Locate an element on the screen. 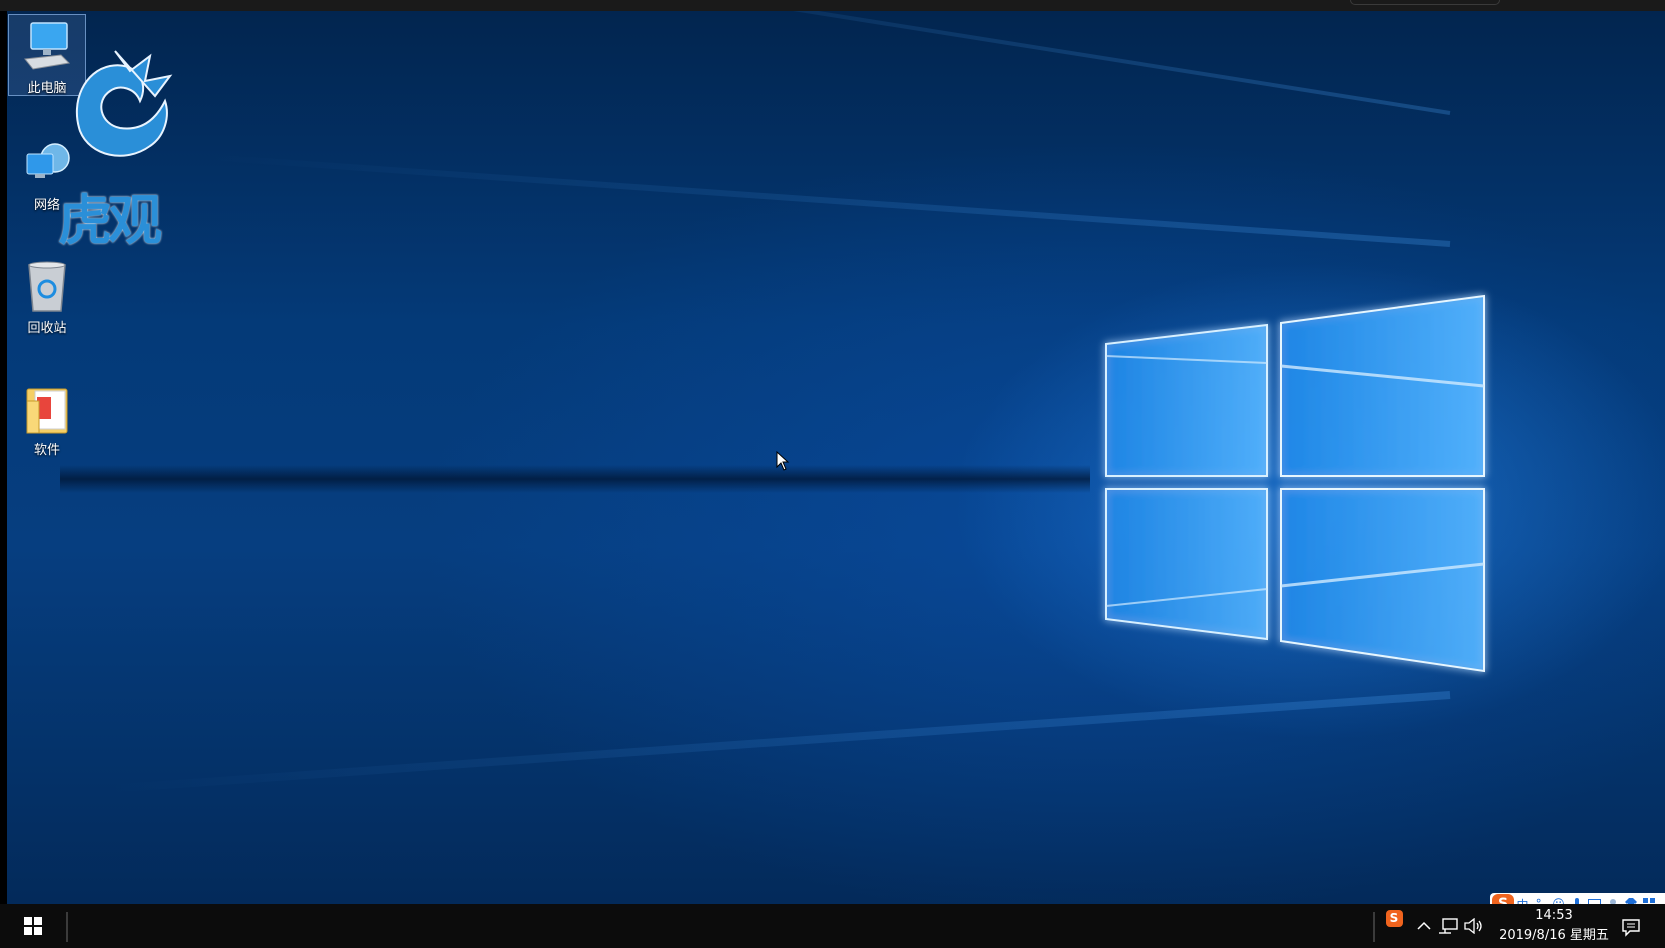 Image resolution: width=1665 pixels, height=948 pixels. ime-toolbar: S 中 °, ☺ is located at coordinates (1577, 898).